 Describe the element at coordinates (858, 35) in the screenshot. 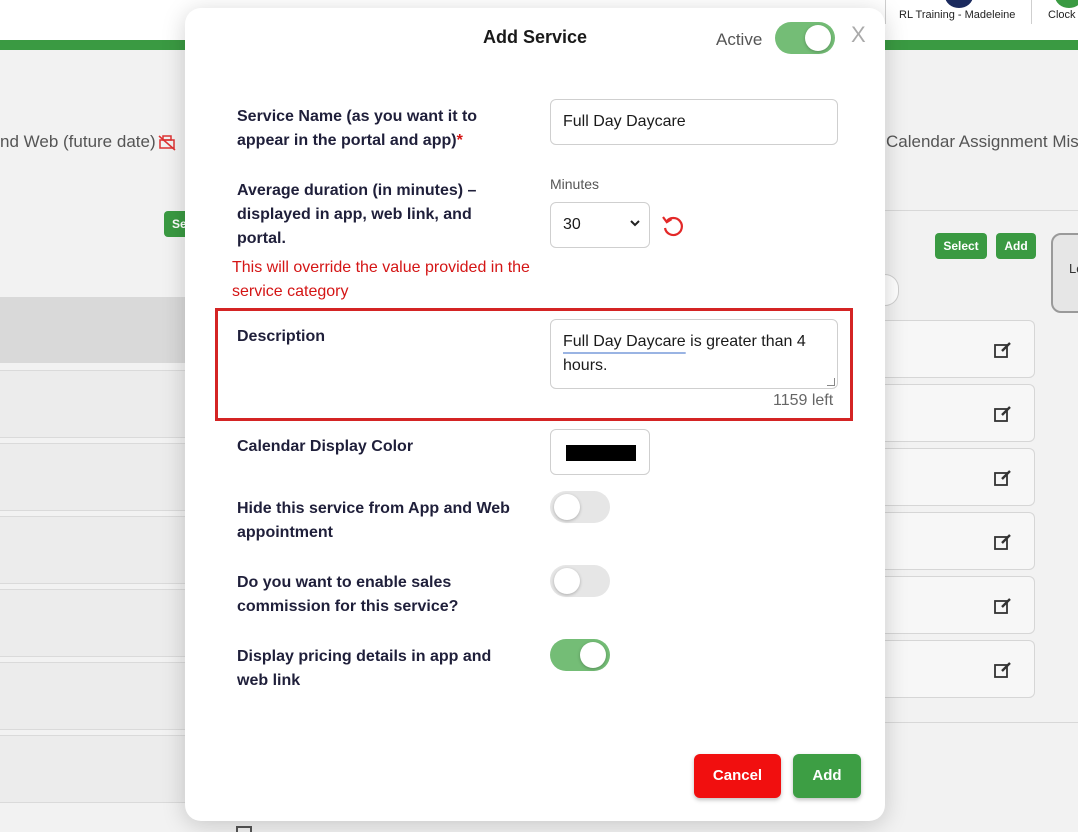

I see `close-icon: X` at that location.